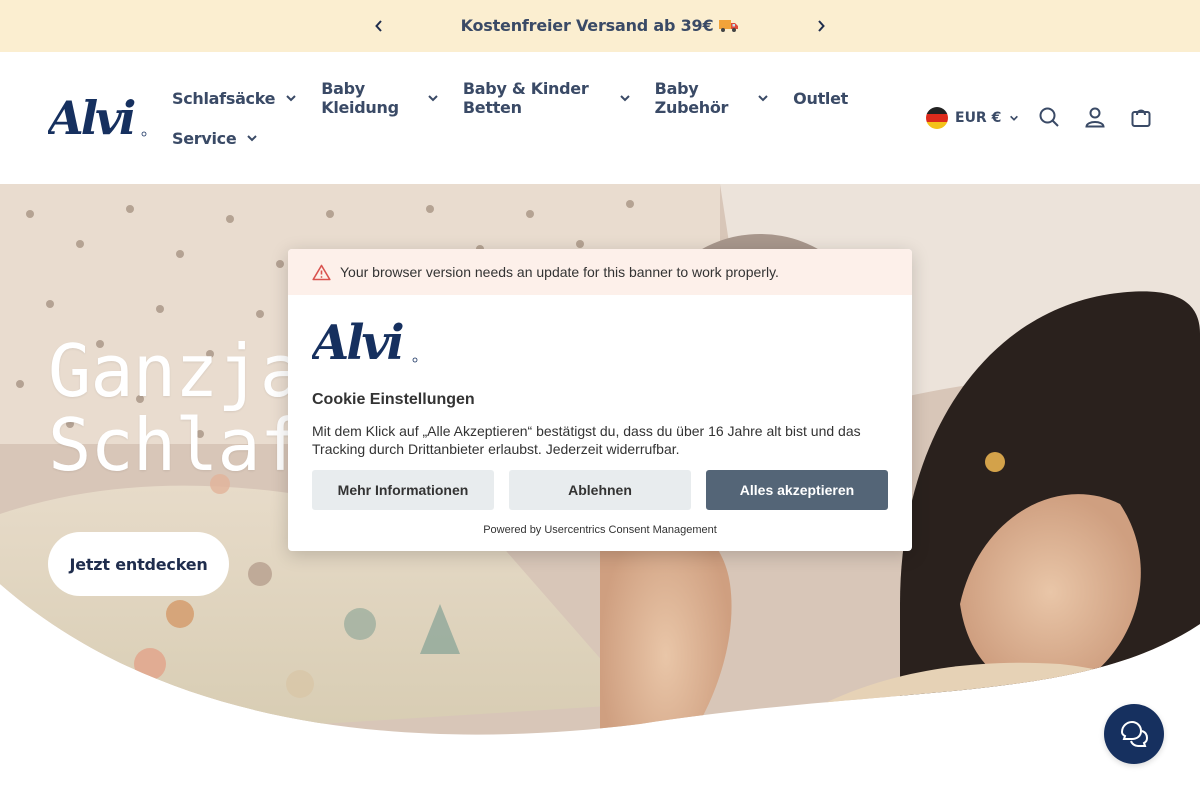 This screenshot has height=800, width=1200. I want to click on announcement-next-button, so click(821, 26).